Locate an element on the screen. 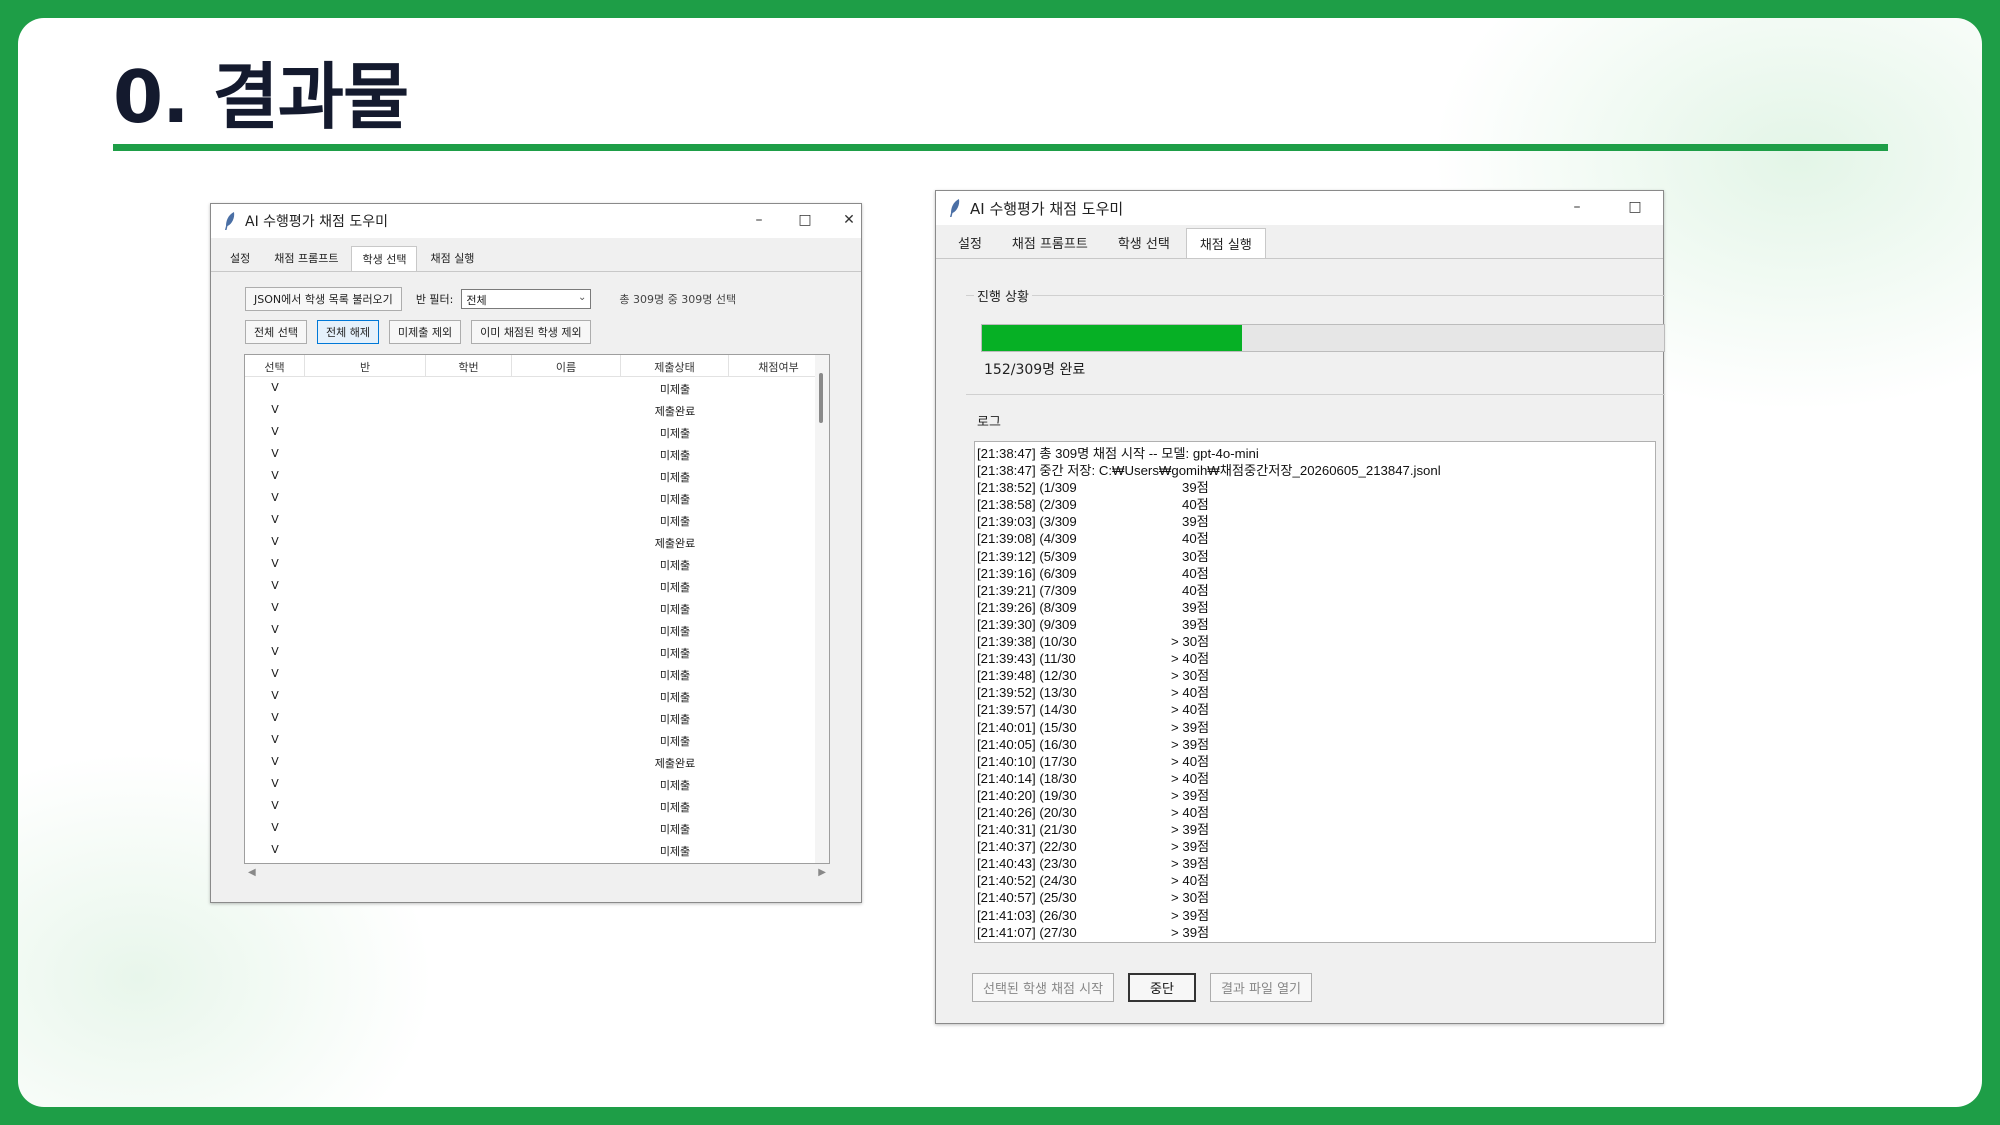  log-line: [21:40:31] (21/30 > 39점 is located at coordinates (1315, 829).